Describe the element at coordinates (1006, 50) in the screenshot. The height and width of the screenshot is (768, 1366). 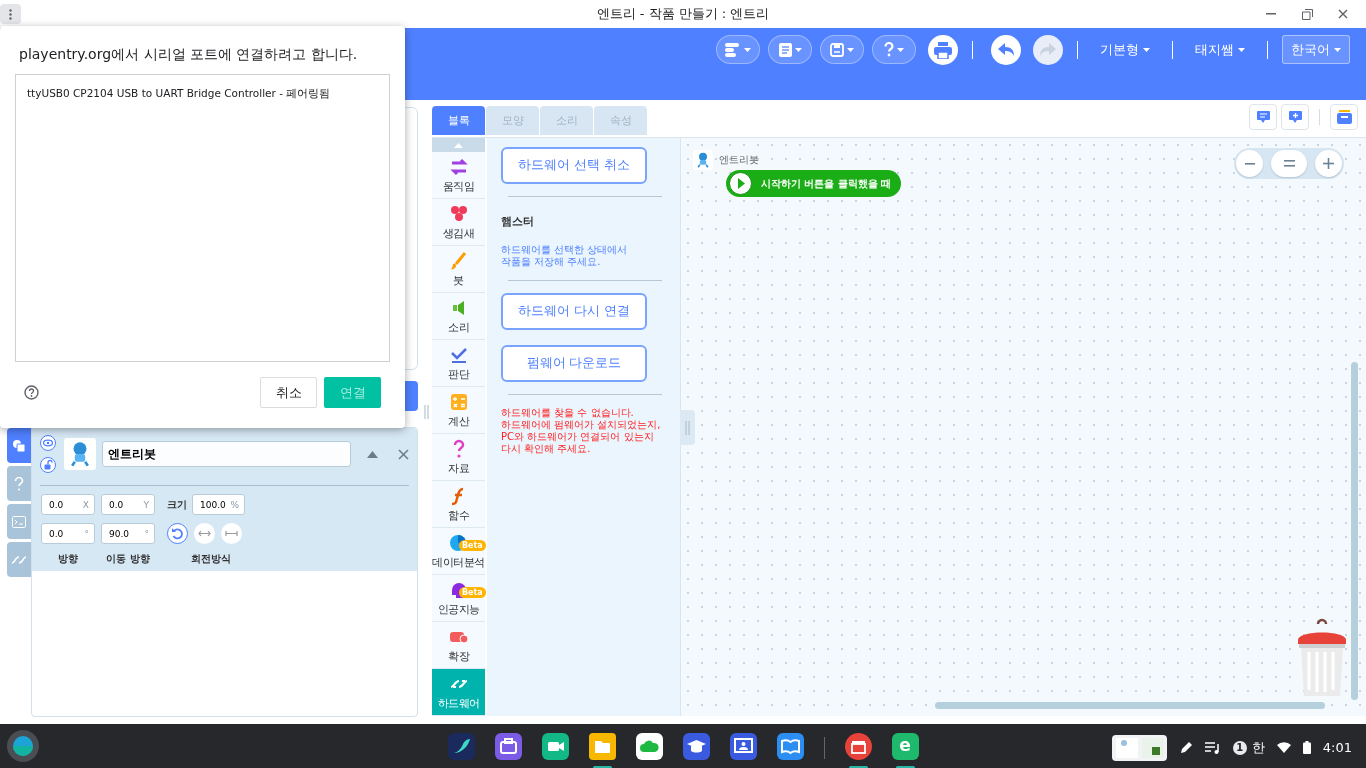
I see `undo-button` at that location.